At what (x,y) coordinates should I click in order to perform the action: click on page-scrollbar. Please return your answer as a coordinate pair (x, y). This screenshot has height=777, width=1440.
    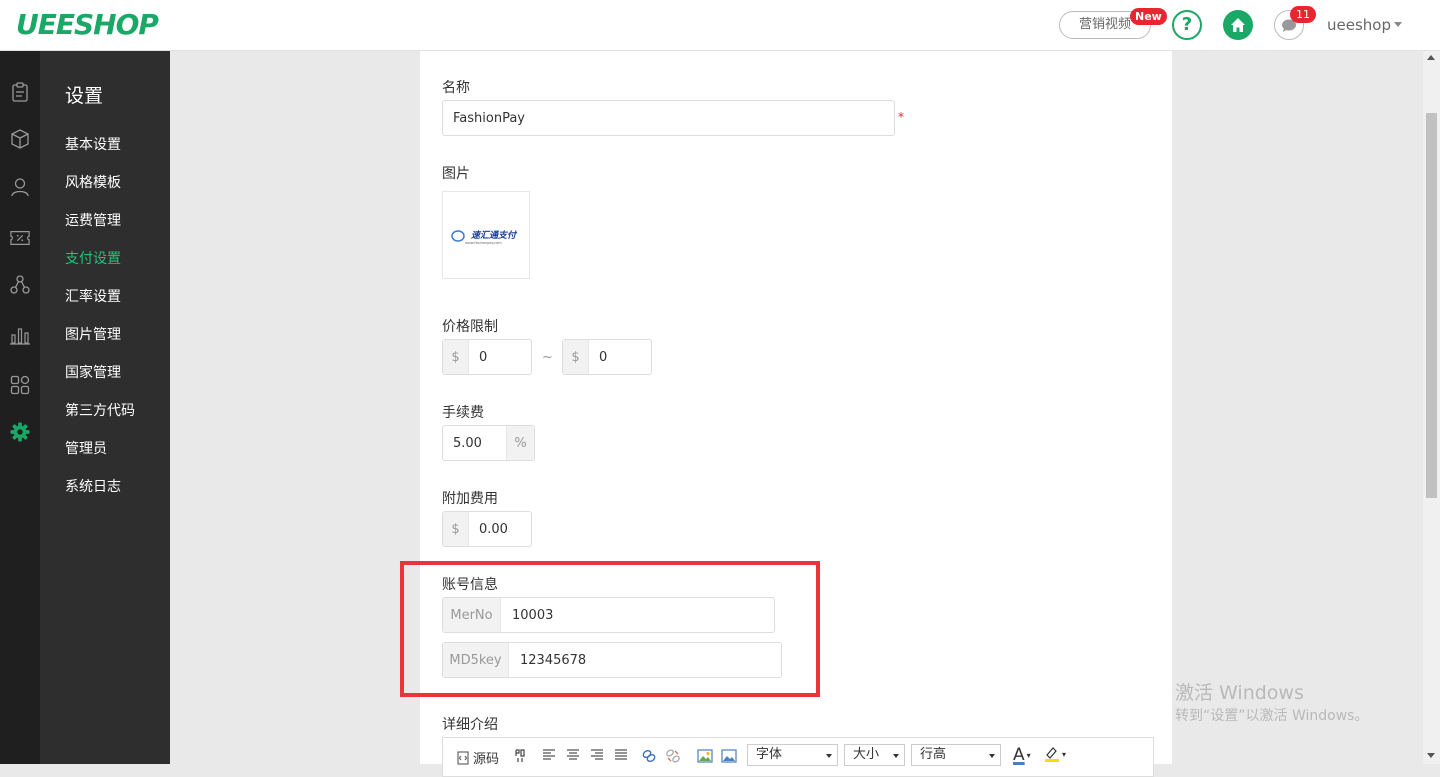
    Looking at the image, I should click on (1431, 407).